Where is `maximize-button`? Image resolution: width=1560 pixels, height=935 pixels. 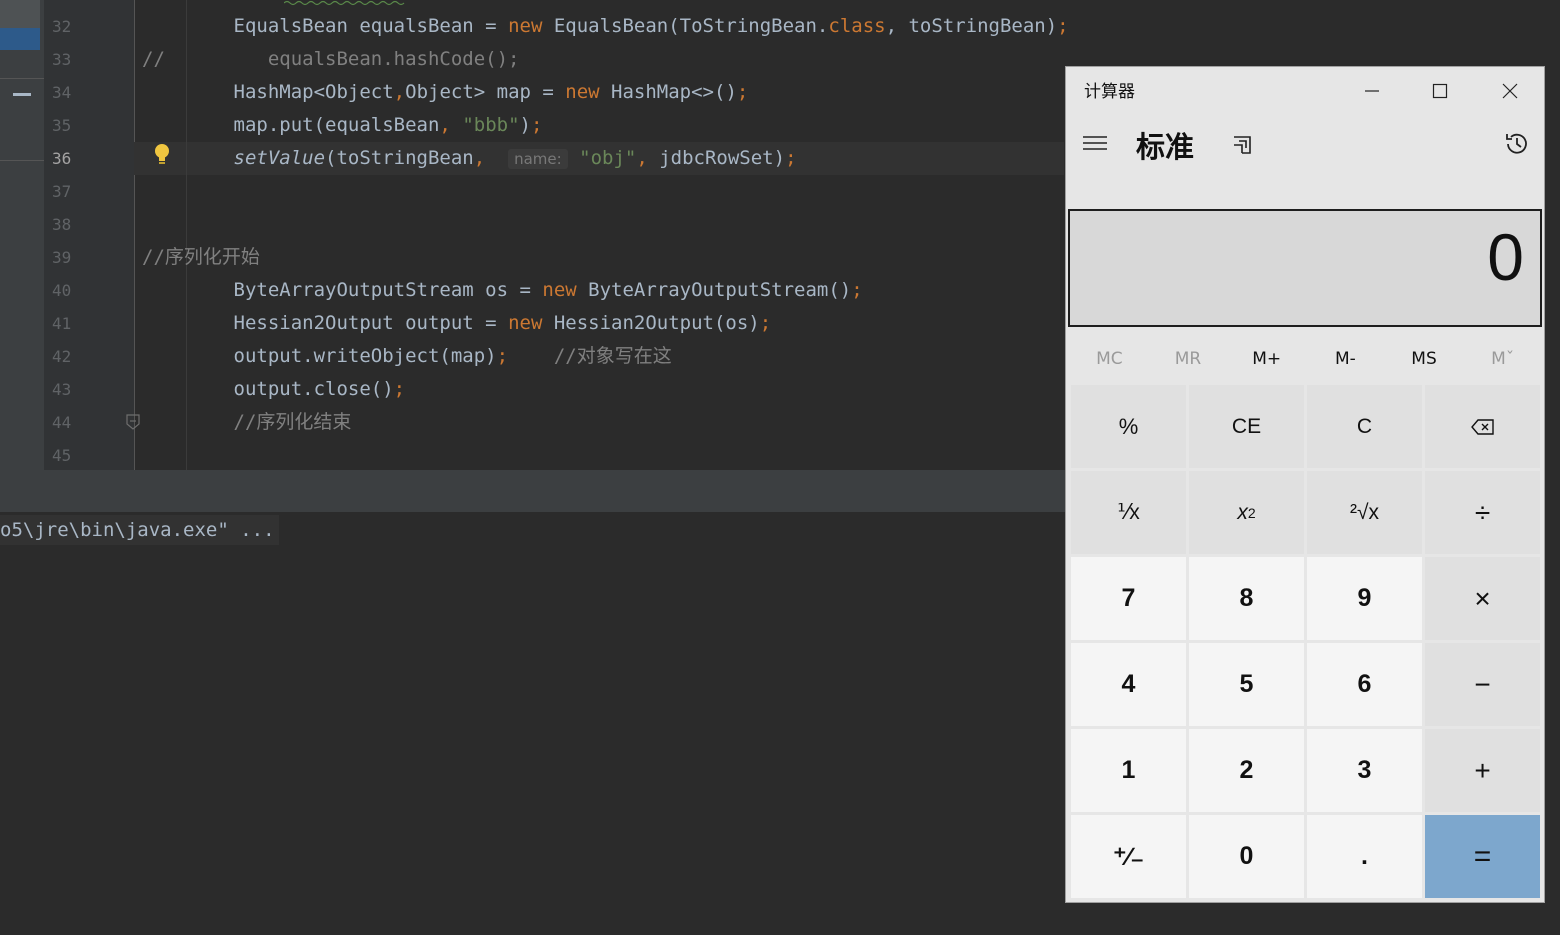
maximize-button is located at coordinates (1440, 91).